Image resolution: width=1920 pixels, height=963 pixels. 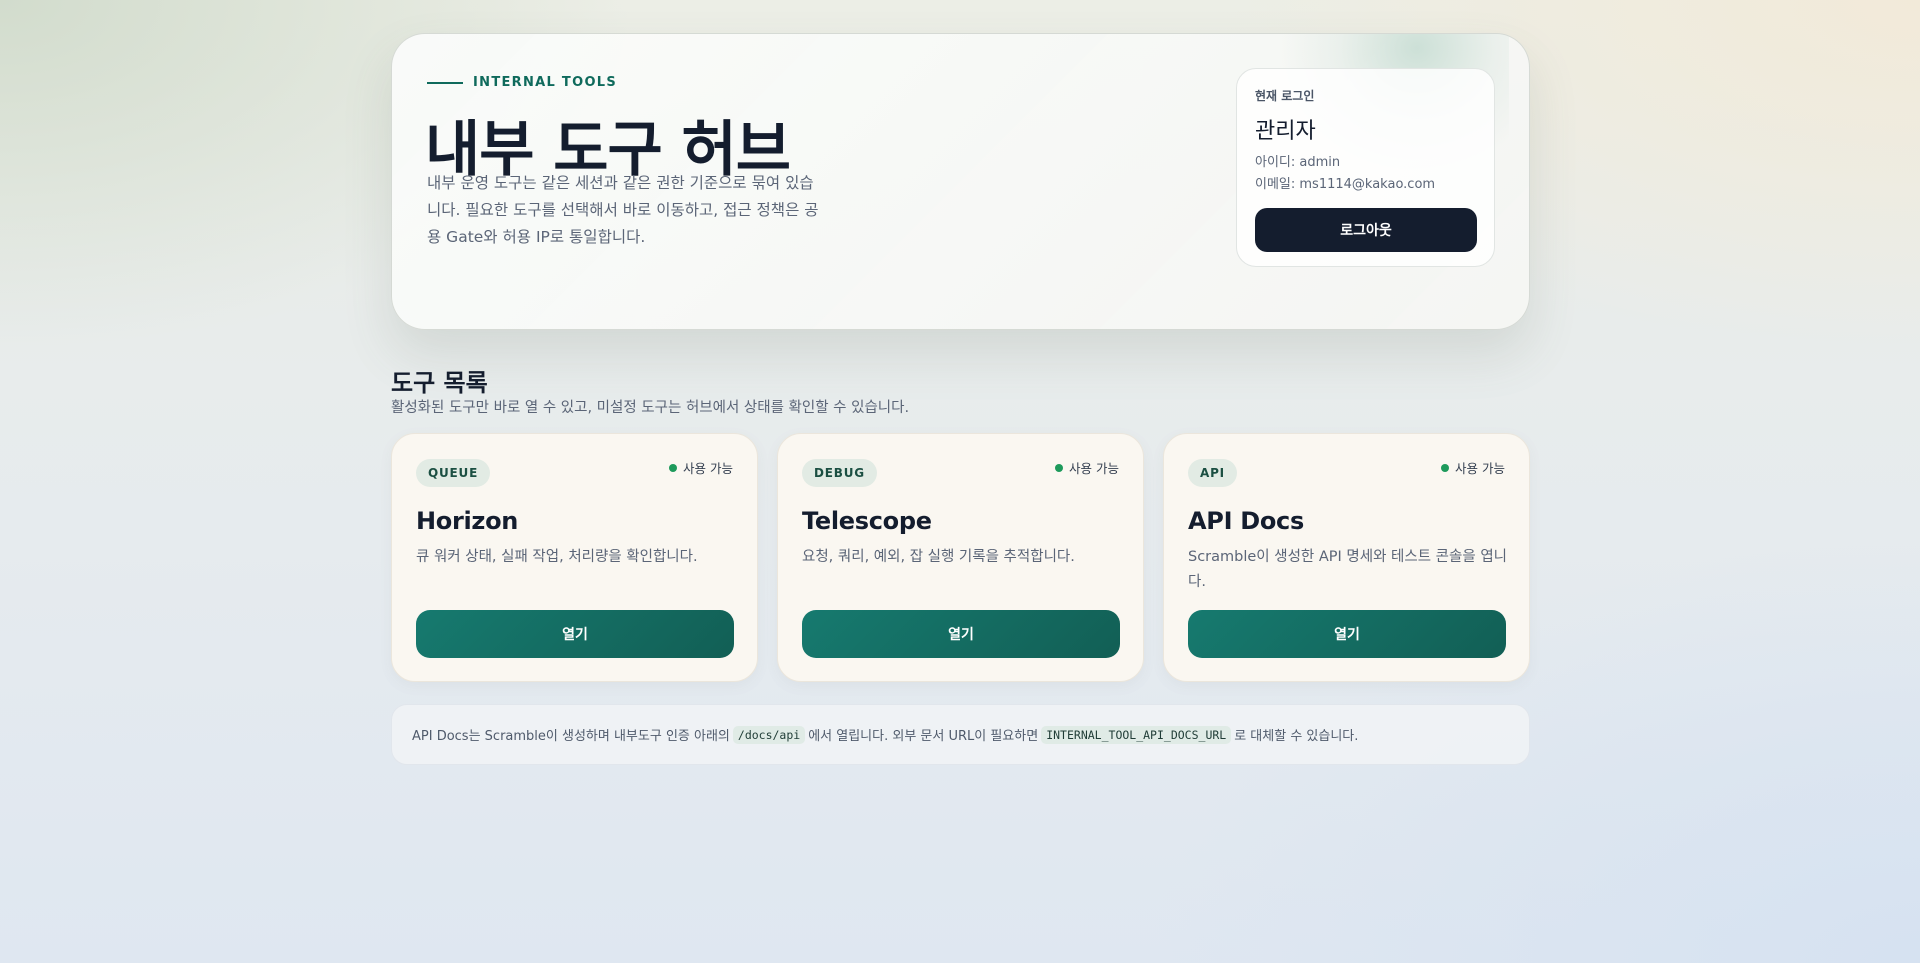 I want to click on open-api-docs-button: 열기, so click(x=1347, y=634).